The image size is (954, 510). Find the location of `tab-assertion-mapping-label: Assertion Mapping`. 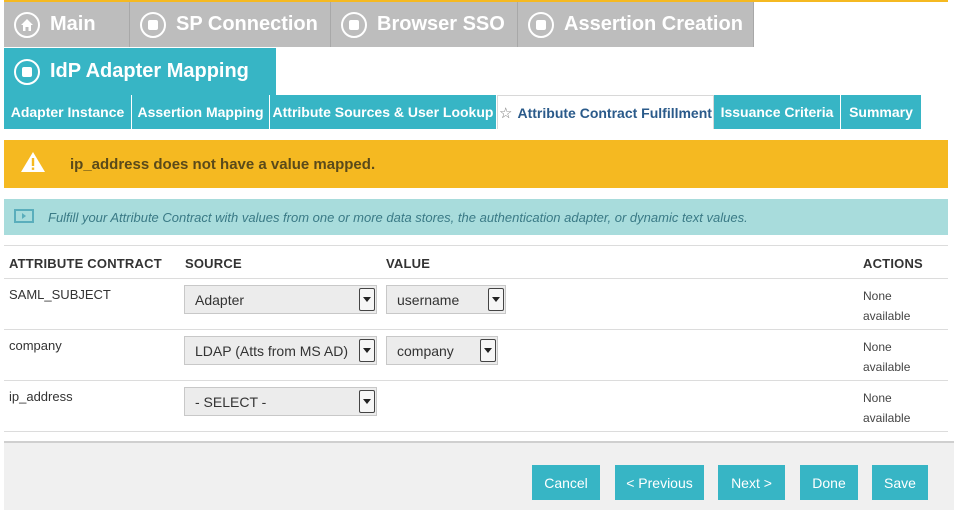

tab-assertion-mapping-label: Assertion Mapping is located at coordinates (200, 112).